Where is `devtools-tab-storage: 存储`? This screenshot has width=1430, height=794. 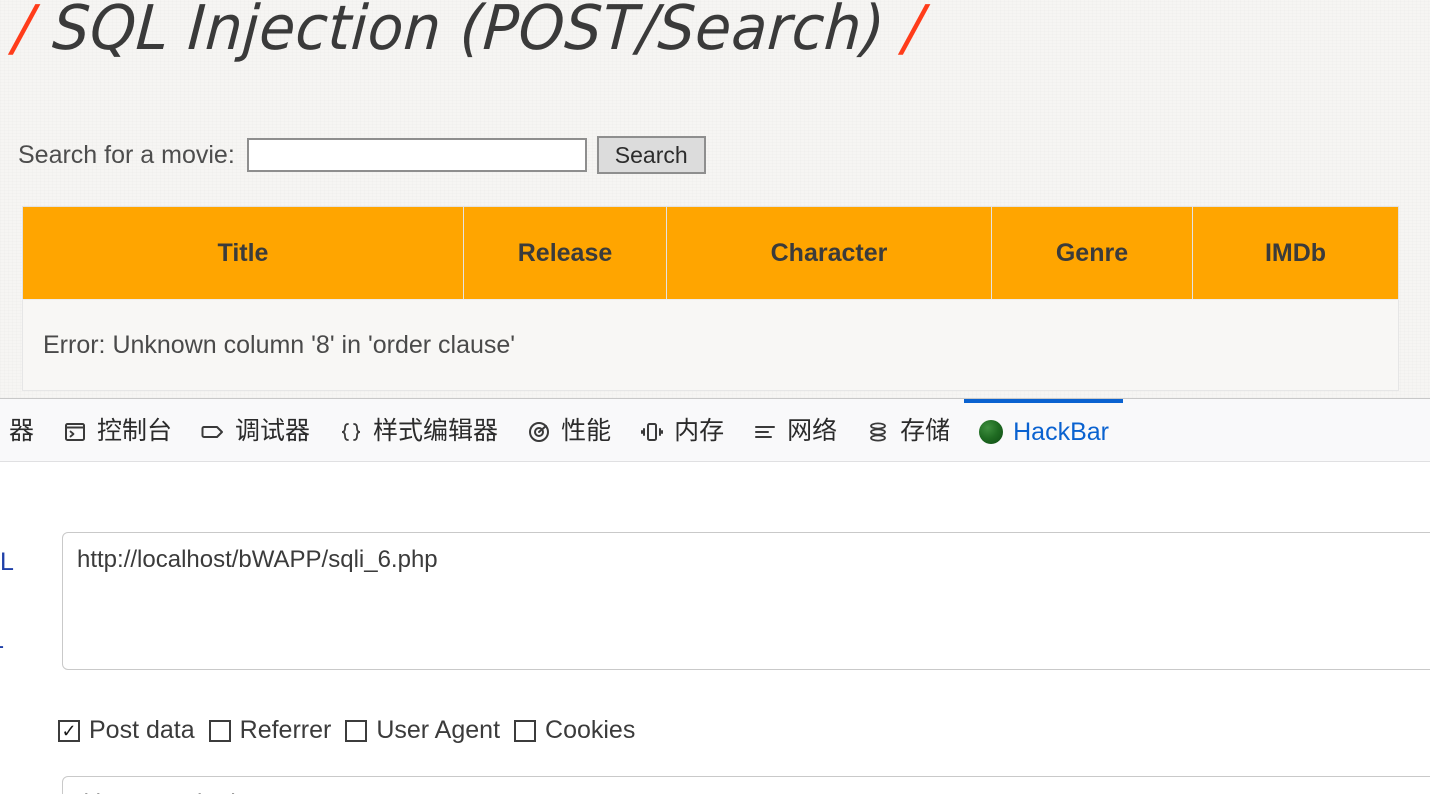 devtools-tab-storage: 存储 is located at coordinates (907, 430).